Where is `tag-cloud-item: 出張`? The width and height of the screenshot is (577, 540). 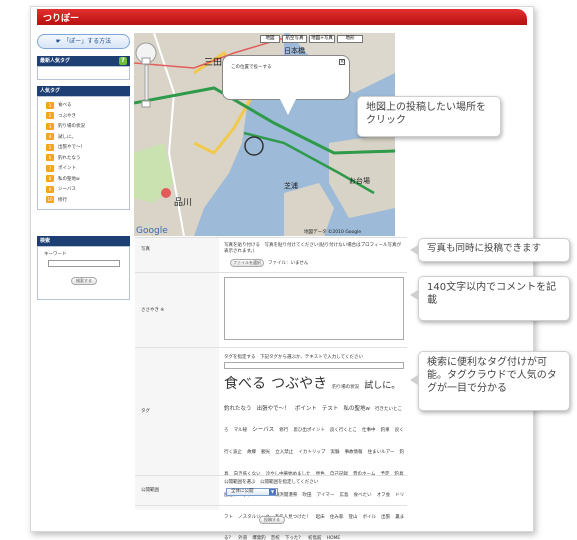 tag-cloud-item: 出張 is located at coordinates (385, 517).